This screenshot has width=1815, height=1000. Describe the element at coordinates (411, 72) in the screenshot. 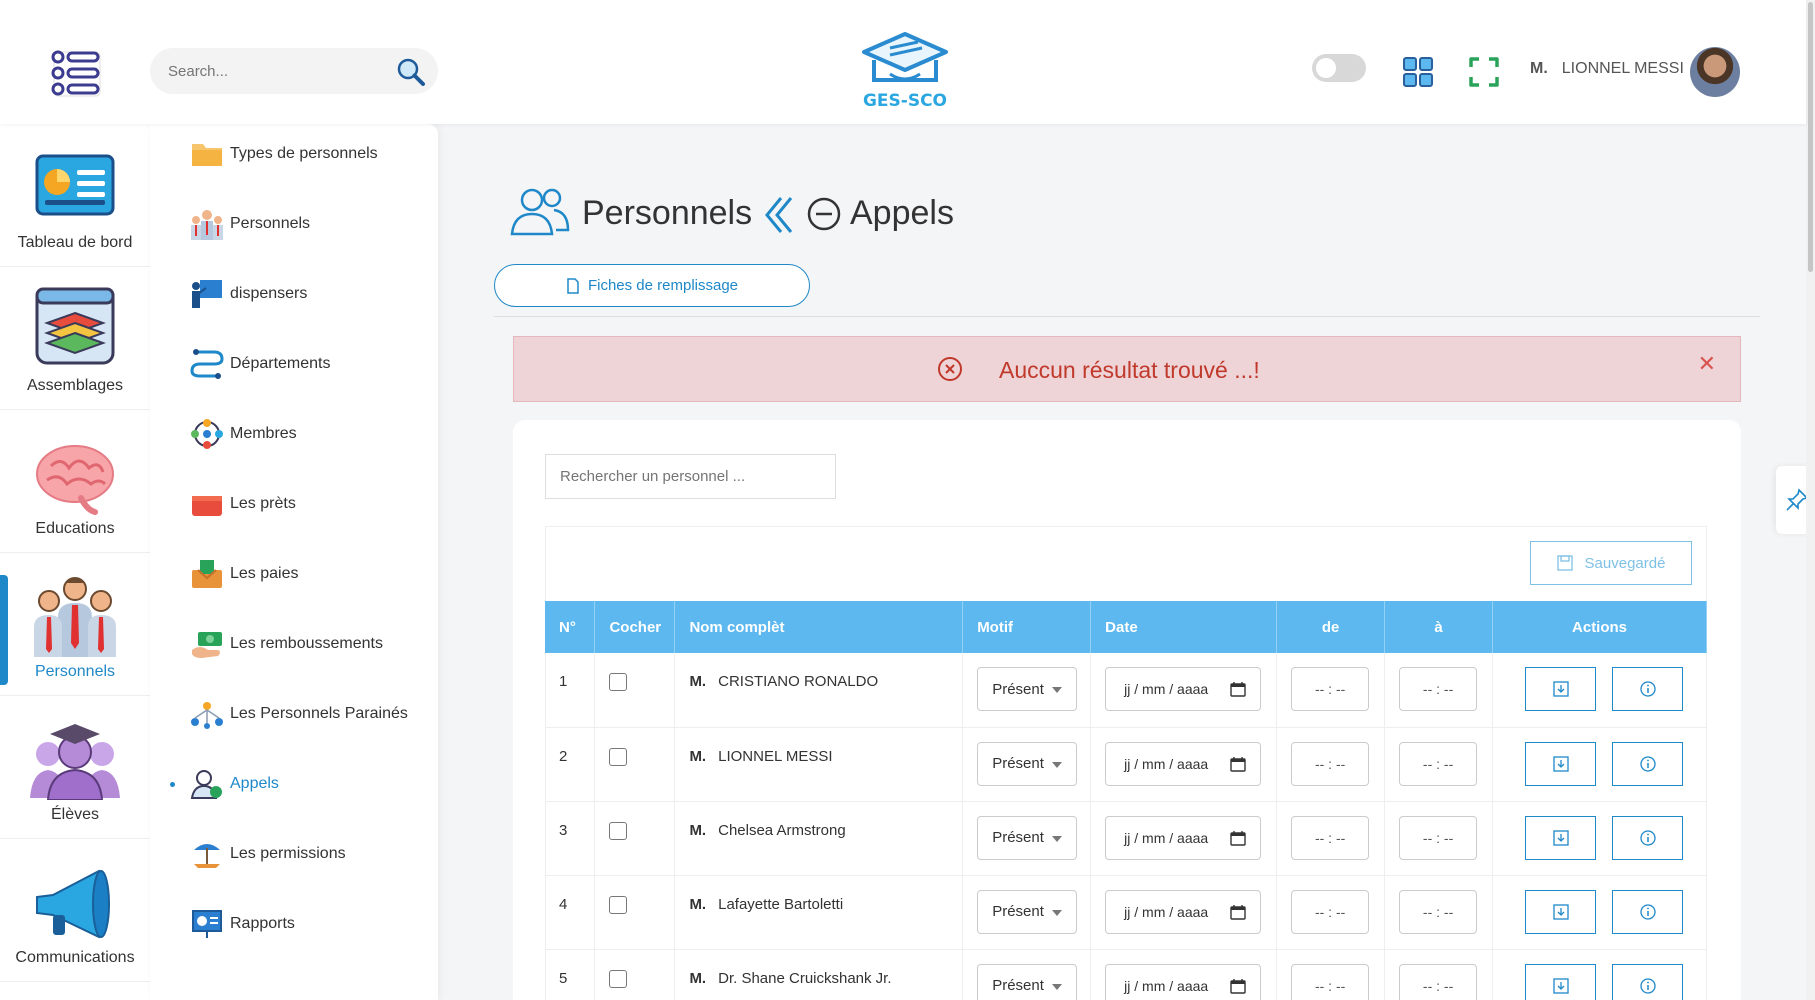

I see `search-icon` at that location.